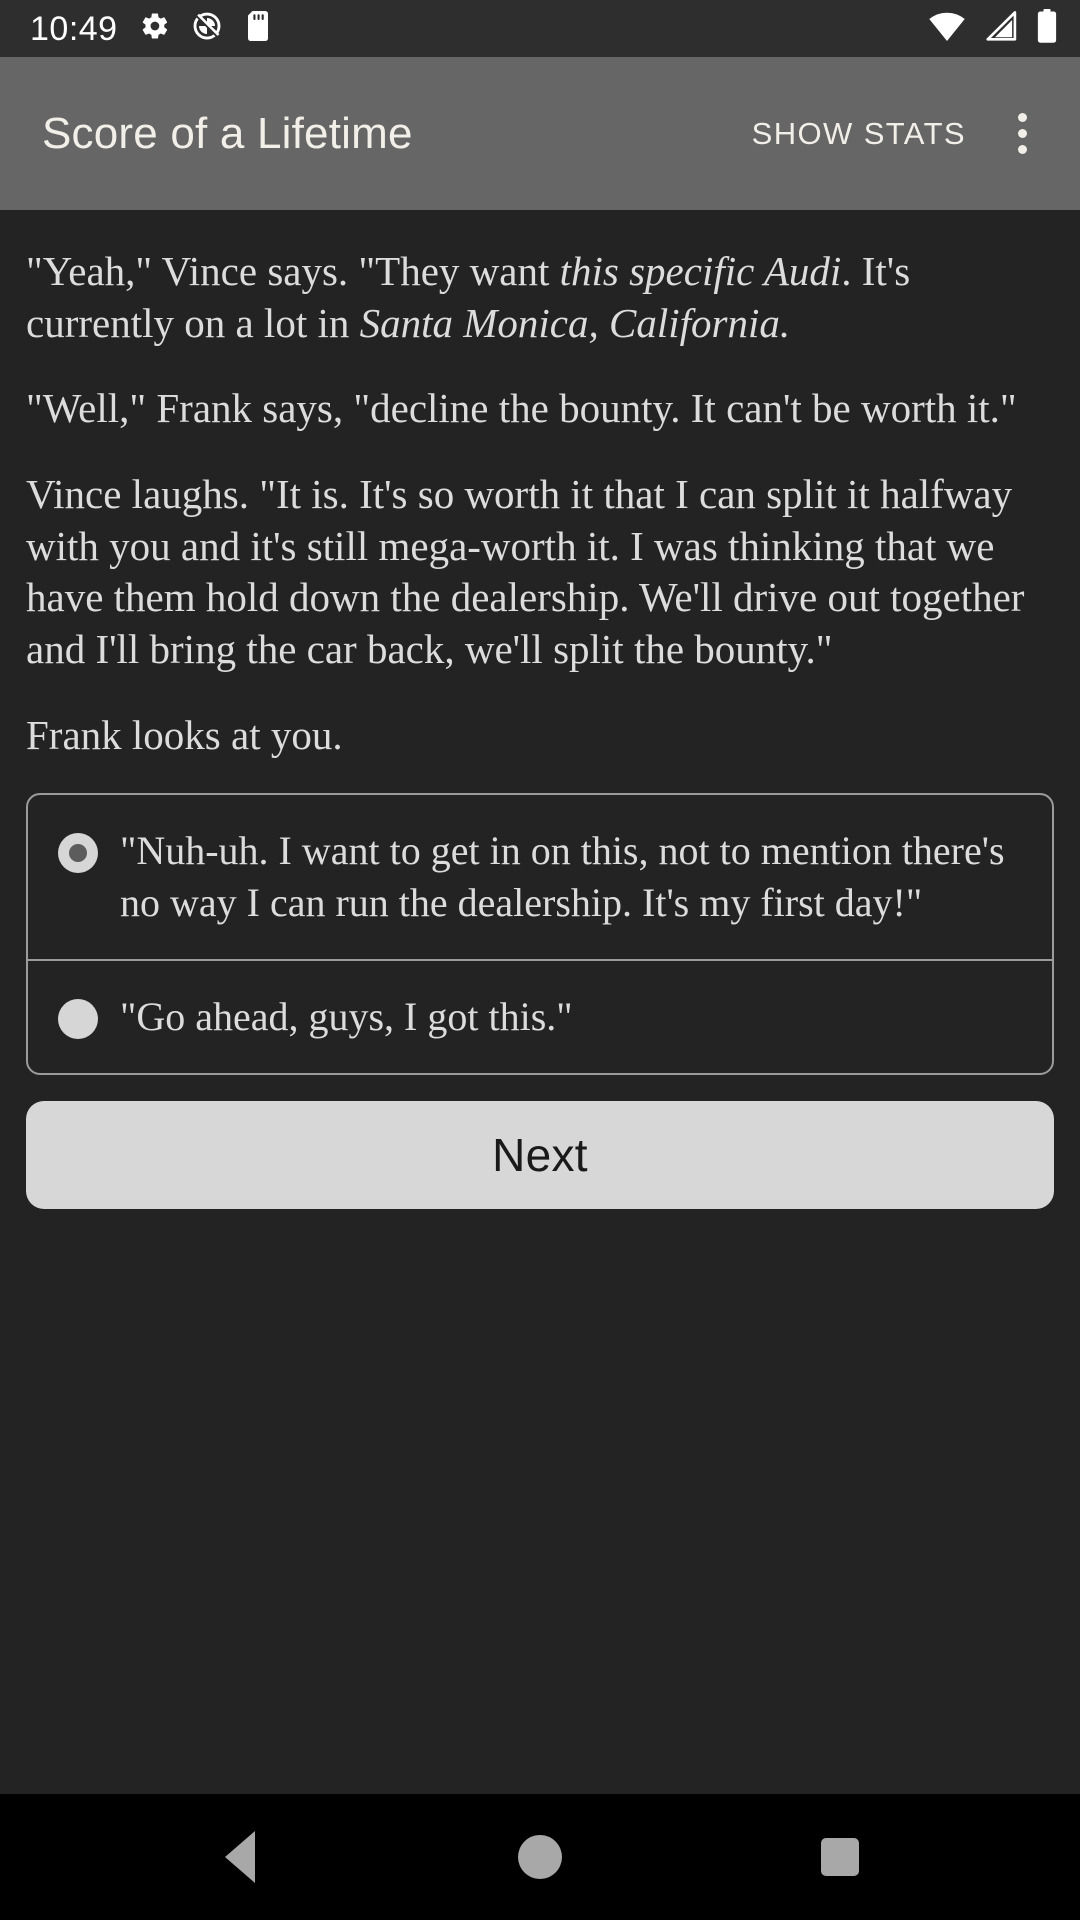 Image resolution: width=1080 pixels, height=1920 pixels. Describe the element at coordinates (575, 322) in the screenshot. I see `story-emphasis: Santa Monica, California.` at that location.